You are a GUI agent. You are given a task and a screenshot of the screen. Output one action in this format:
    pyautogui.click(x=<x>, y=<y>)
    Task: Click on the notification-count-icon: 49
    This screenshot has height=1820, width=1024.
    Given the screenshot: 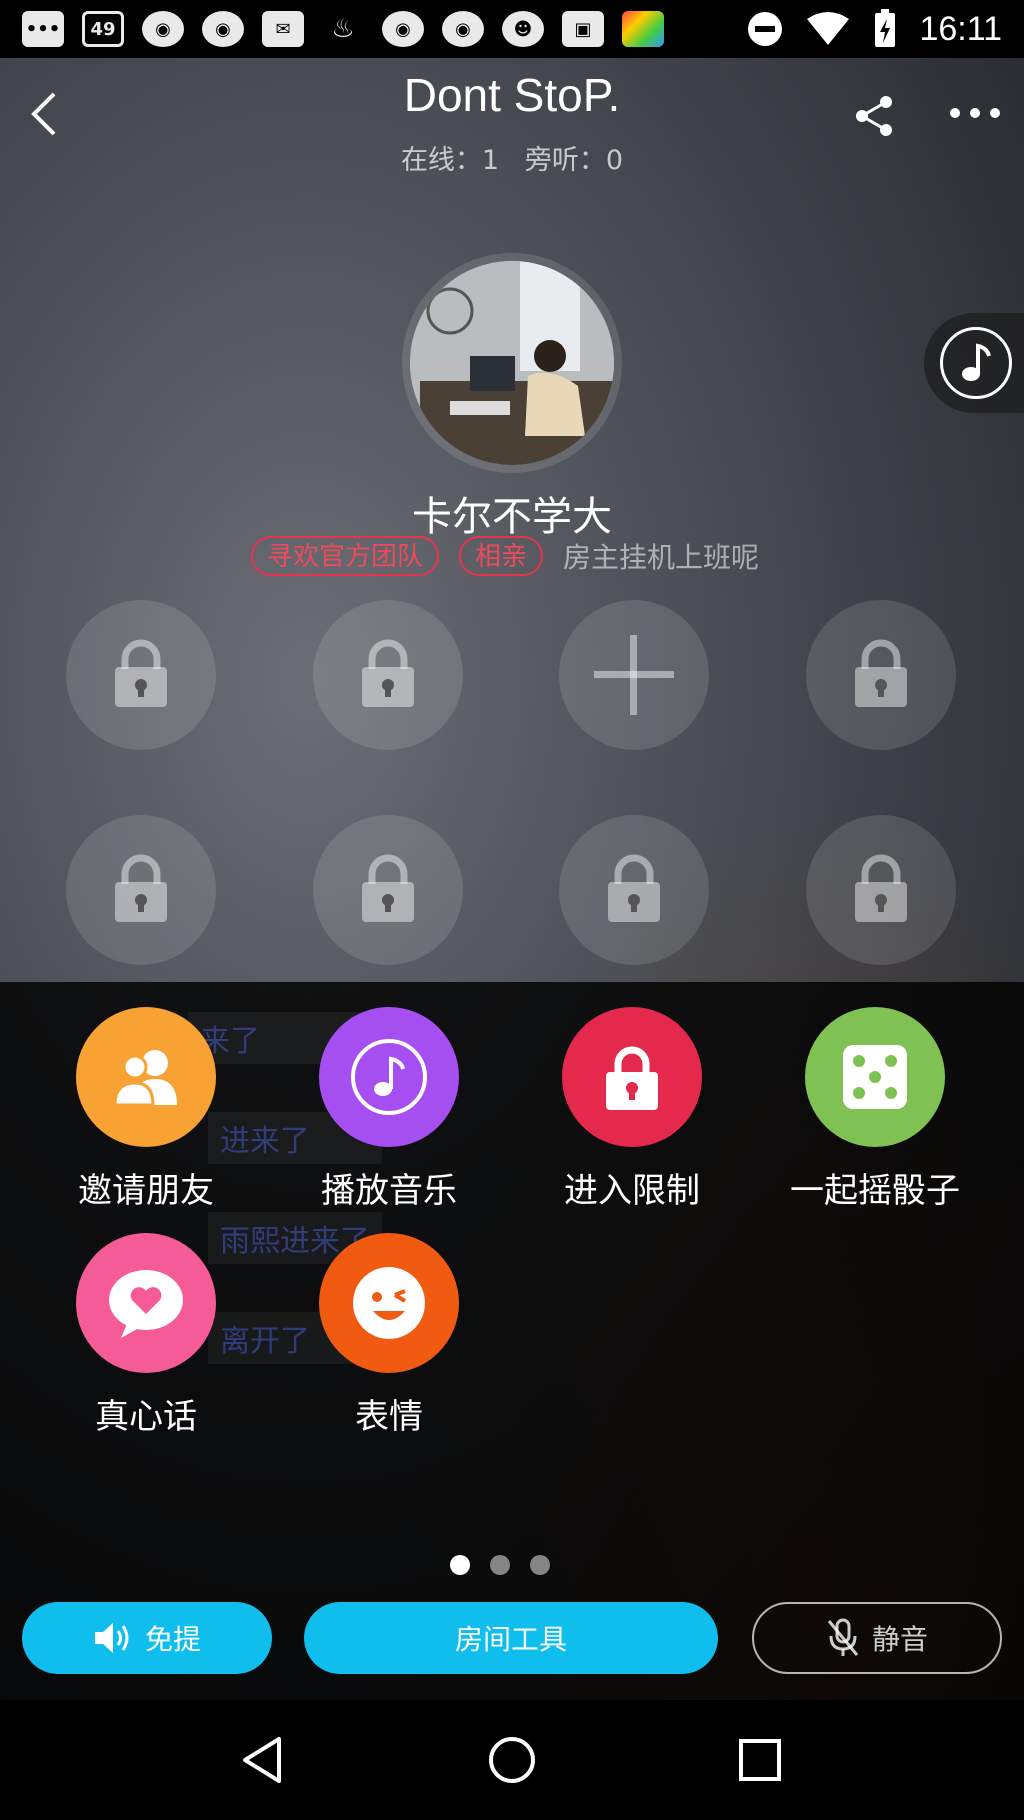 What is the action you would take?
    pyautogui.click(x=103, y=29)
    